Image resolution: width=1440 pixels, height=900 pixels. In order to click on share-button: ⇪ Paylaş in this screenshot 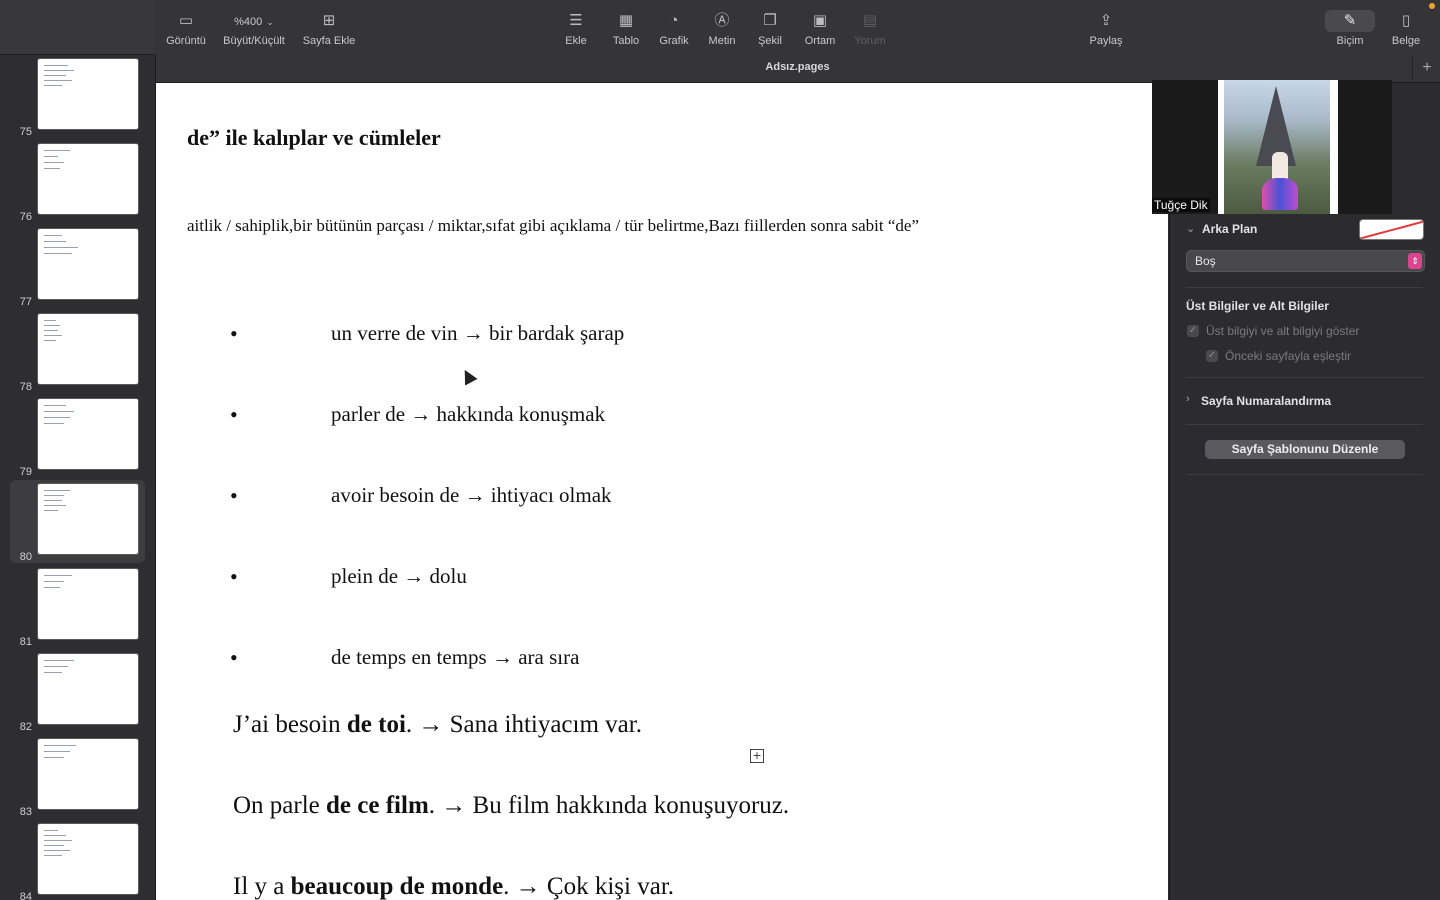, I will do `click(1106, 28)`.